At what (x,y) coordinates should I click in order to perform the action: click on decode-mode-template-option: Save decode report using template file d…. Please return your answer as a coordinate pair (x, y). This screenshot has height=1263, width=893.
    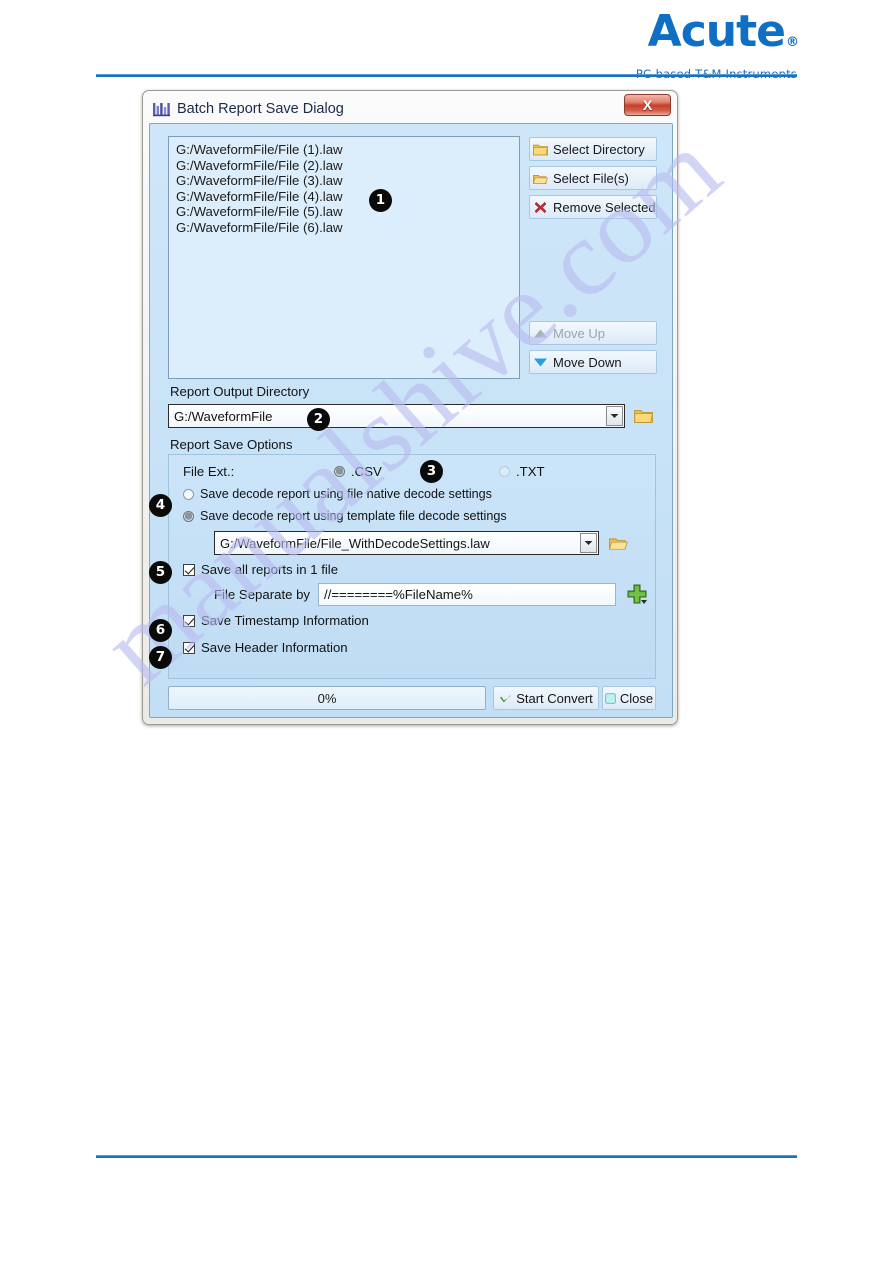
    Looking at the image, I should click on (345, 516).